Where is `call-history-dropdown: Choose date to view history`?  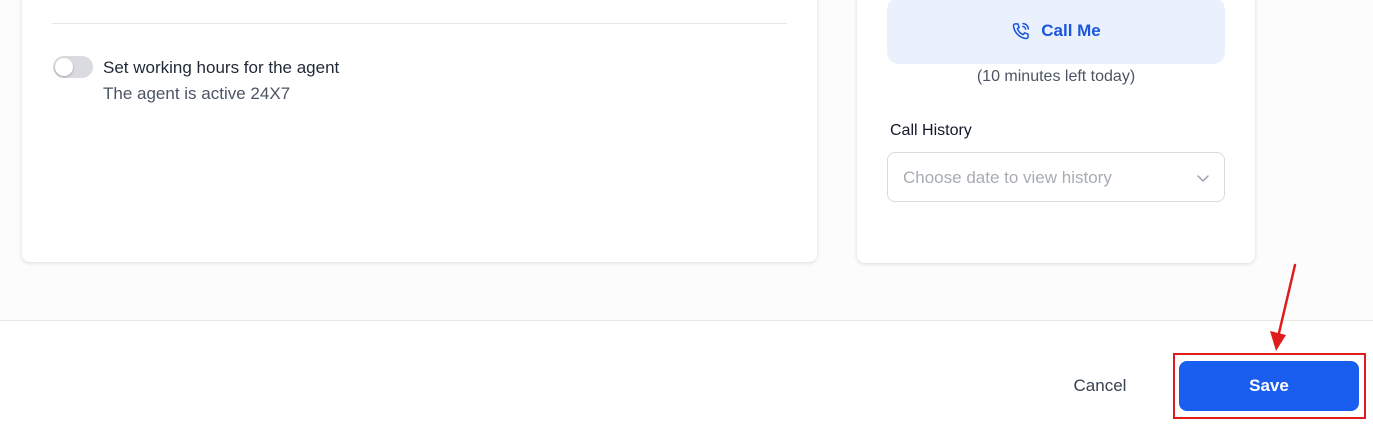
call-history-dropdown: Choose date to view history is located at coordinates (1056, 177).